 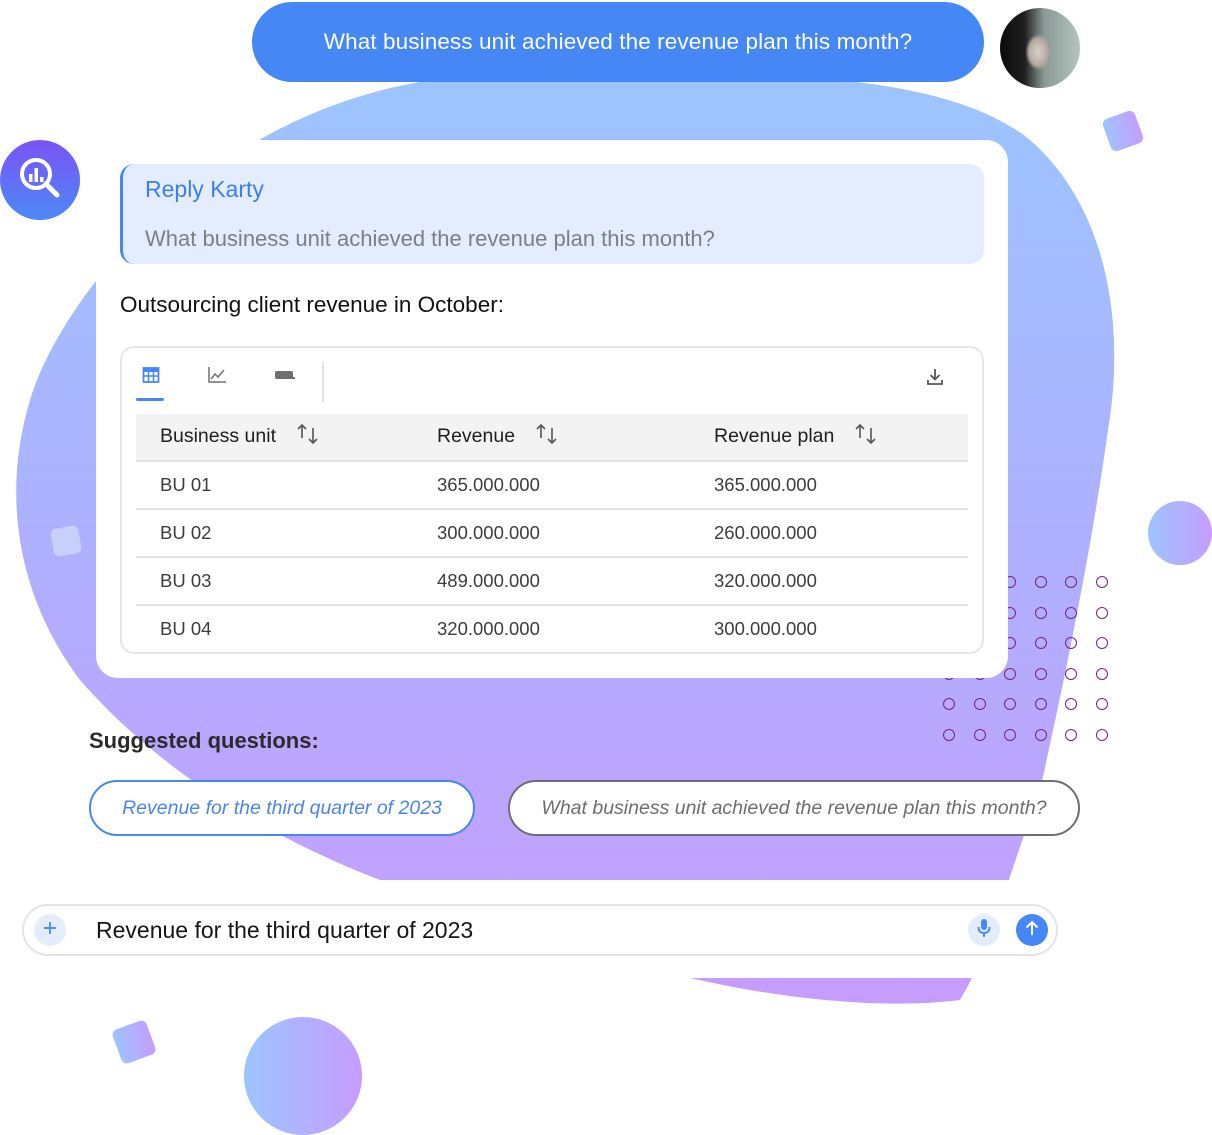 I want to click on cell-revenue-plan: 365.000.000, so click(x=829, y=485).